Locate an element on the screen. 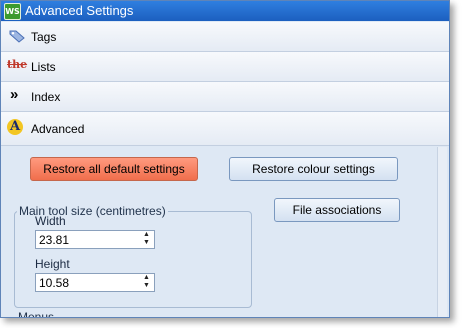  width-stepper: 23.81 ▲ ▼ is located at coordinates (95, 239).